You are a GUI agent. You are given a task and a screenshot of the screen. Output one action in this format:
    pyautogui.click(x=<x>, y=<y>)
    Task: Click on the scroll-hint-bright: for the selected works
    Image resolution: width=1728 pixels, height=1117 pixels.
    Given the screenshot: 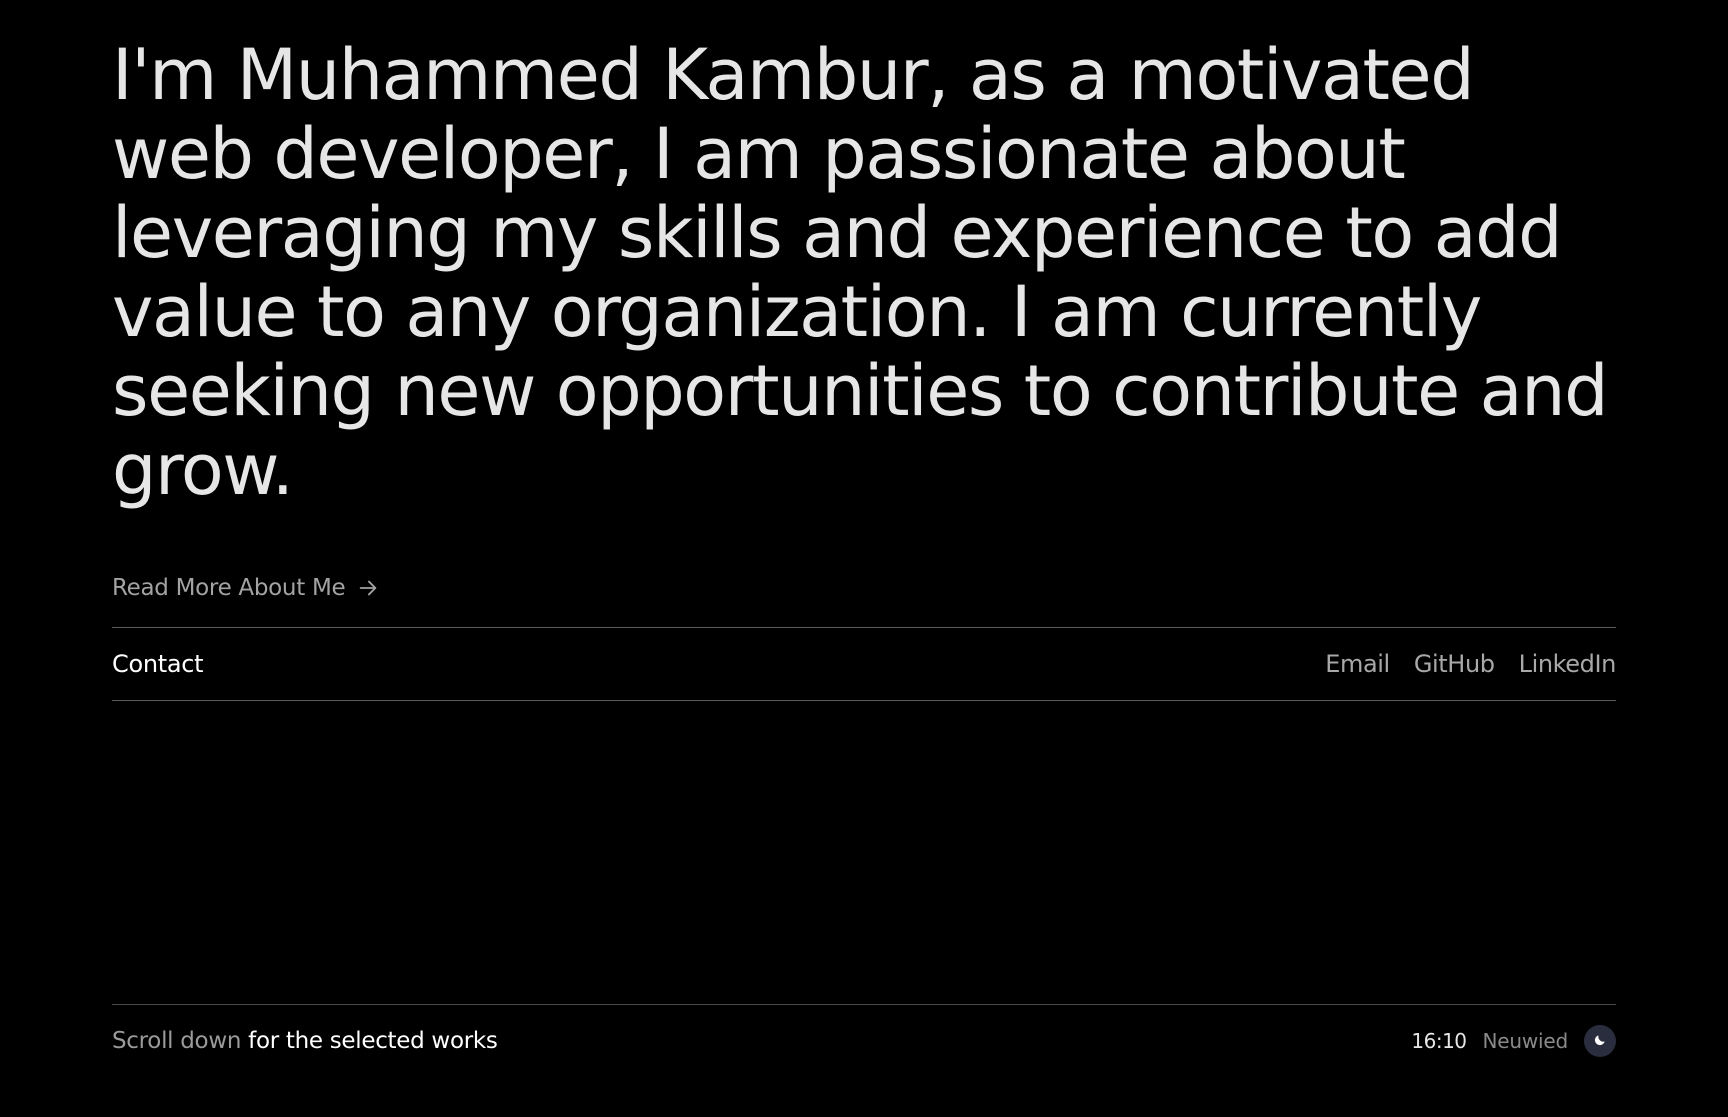 What is the action you would take?
    pyautogui.click(x=373, y=1041)
    